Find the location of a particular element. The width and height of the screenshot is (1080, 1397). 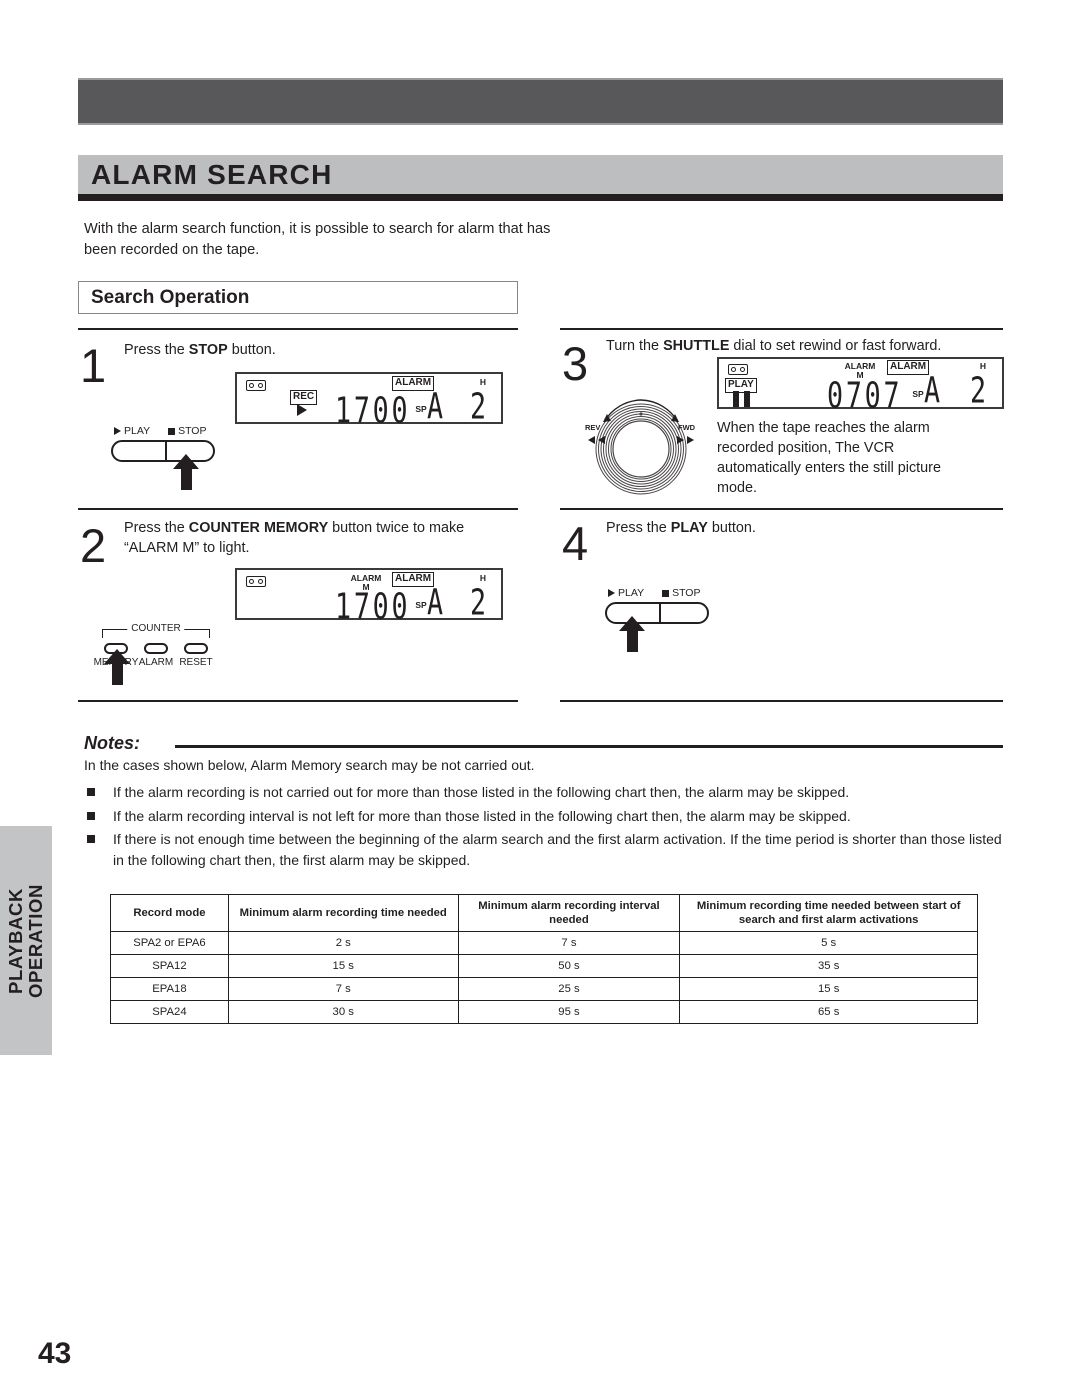

counter-bracket: COUNTER is located at coordinates (156, 630).